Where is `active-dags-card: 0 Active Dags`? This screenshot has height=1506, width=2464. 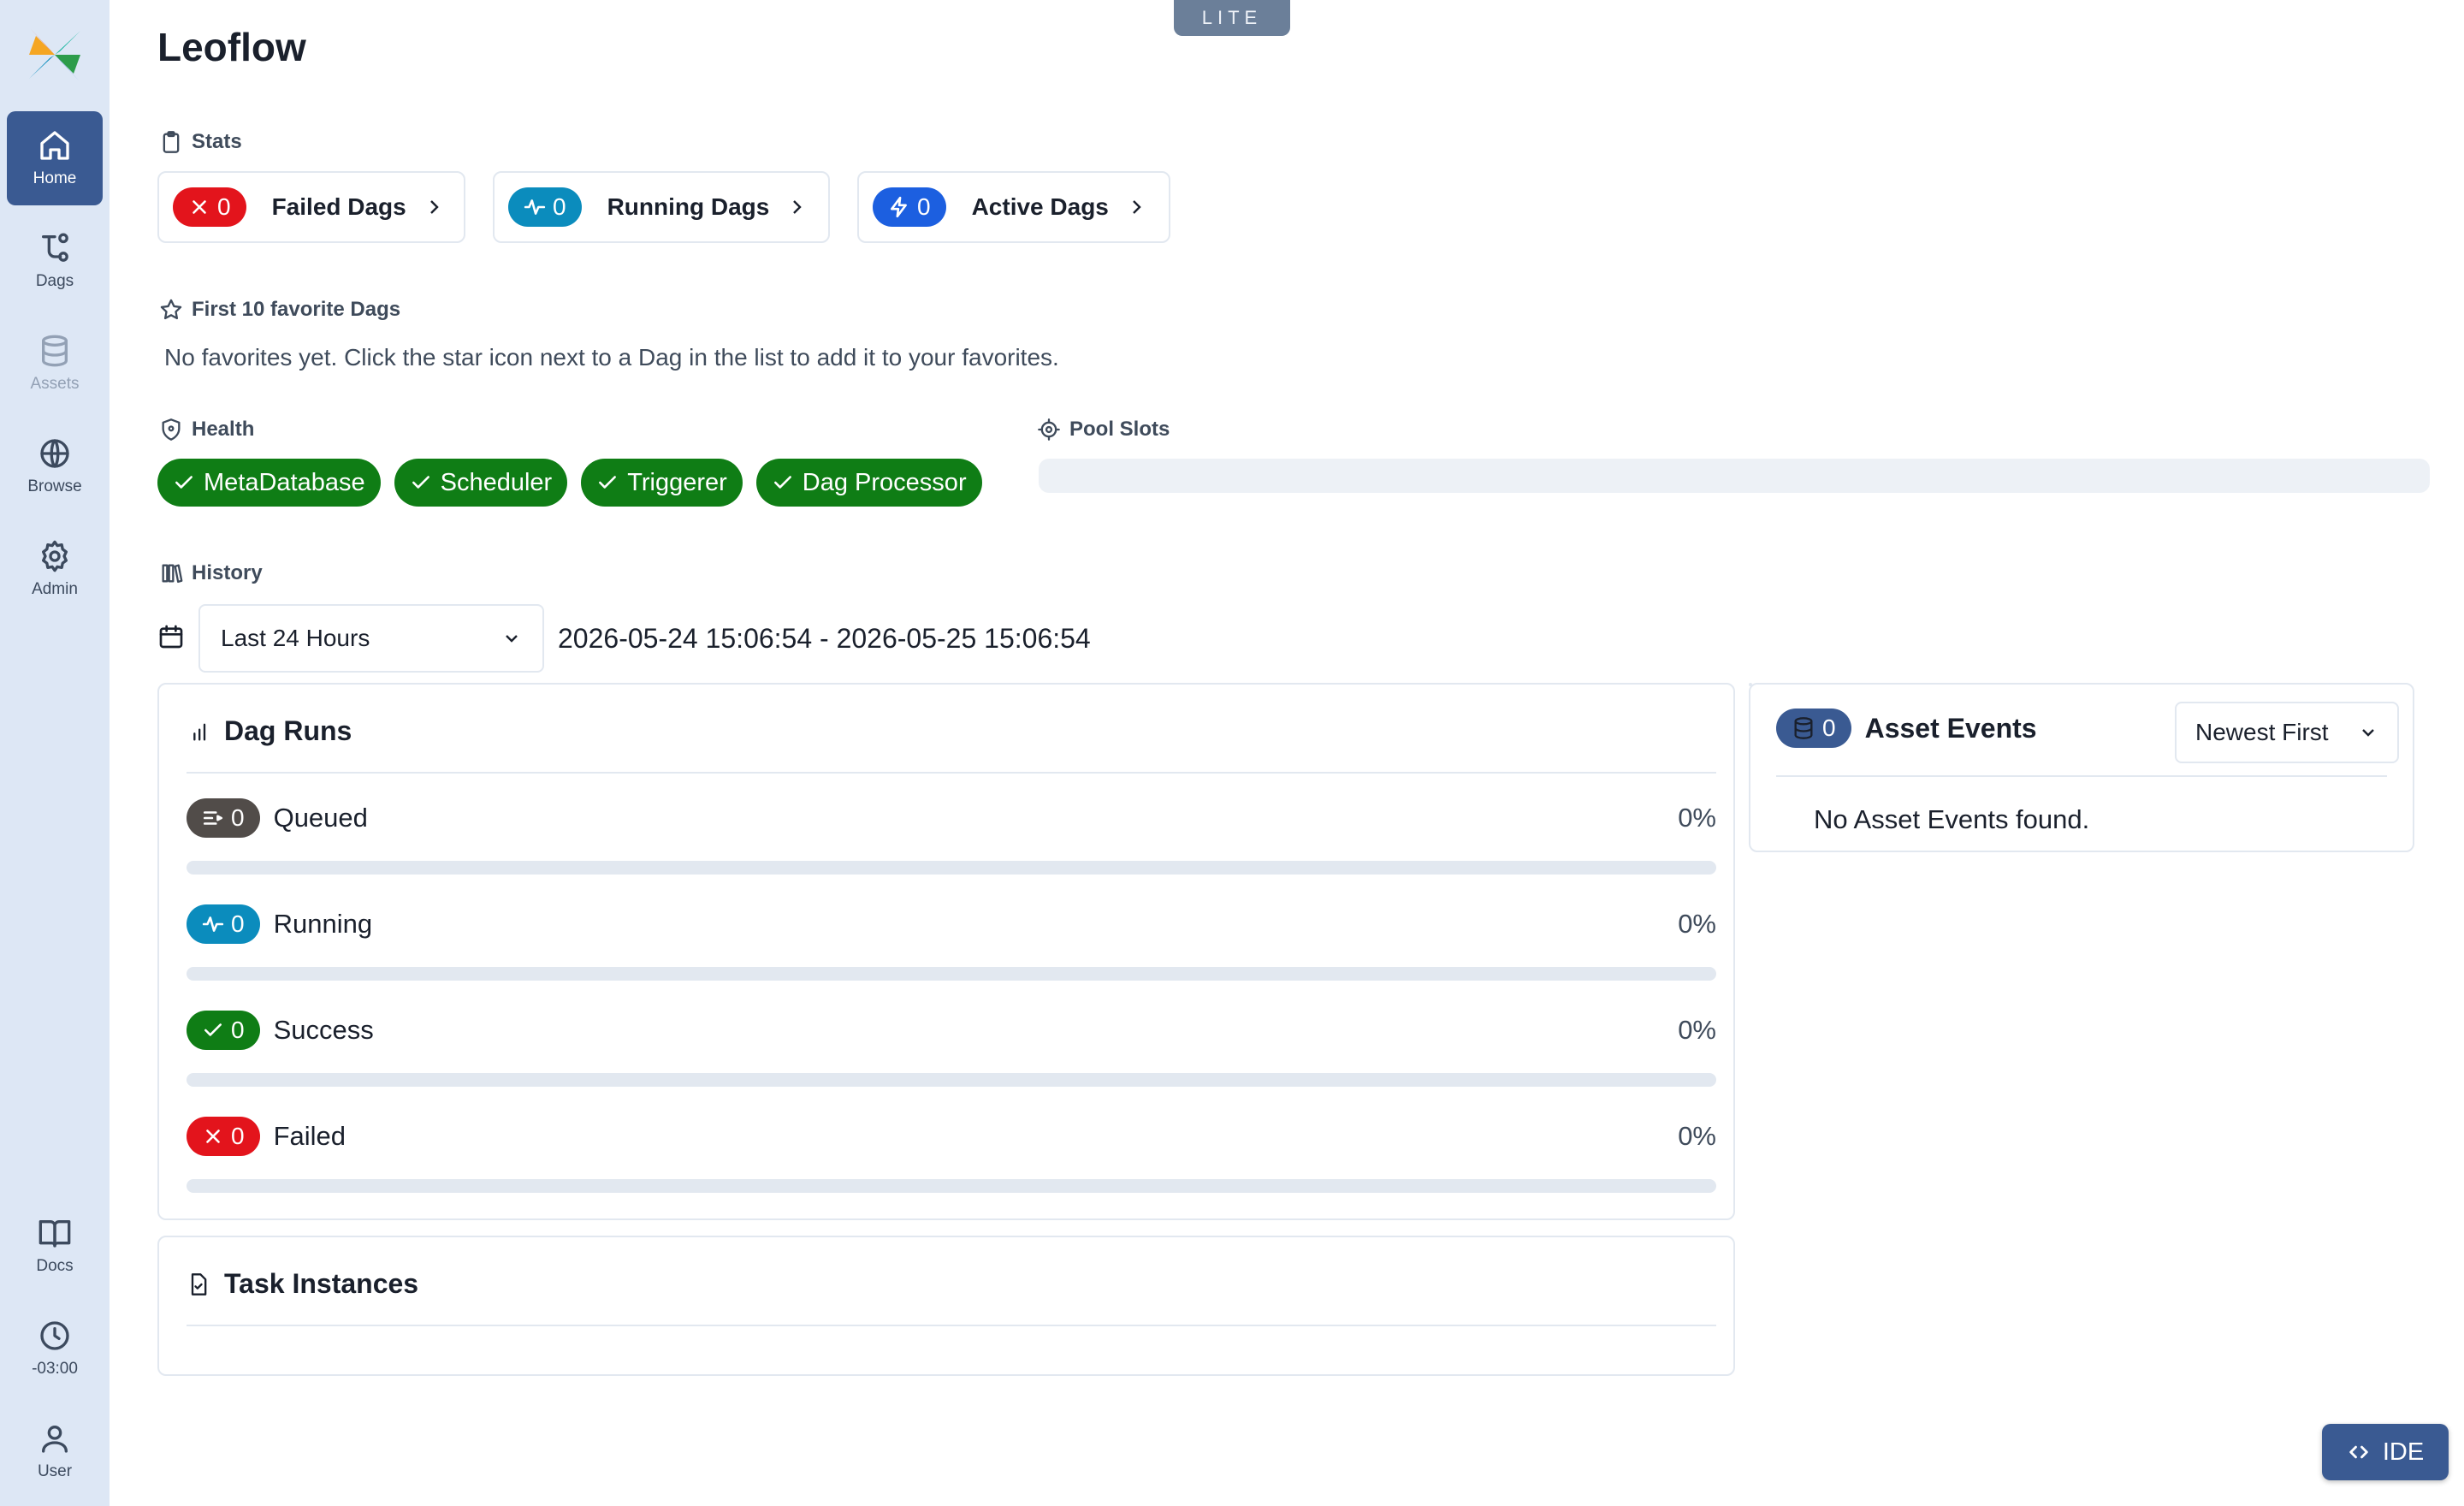 active-dags-card: 0 Active Dags is located at coordinates (1013, 207).